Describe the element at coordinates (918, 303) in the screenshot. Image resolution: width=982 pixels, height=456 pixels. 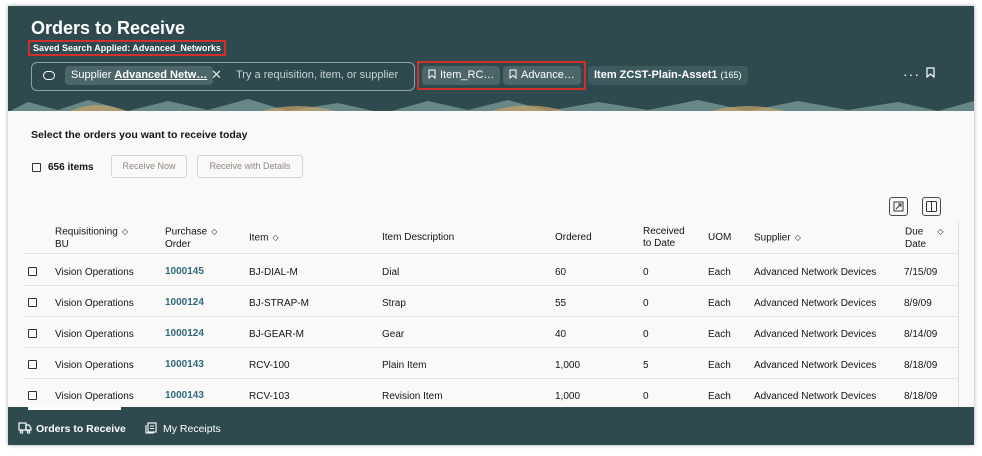
I see `cell-due-date: 8/9/09` at that location.